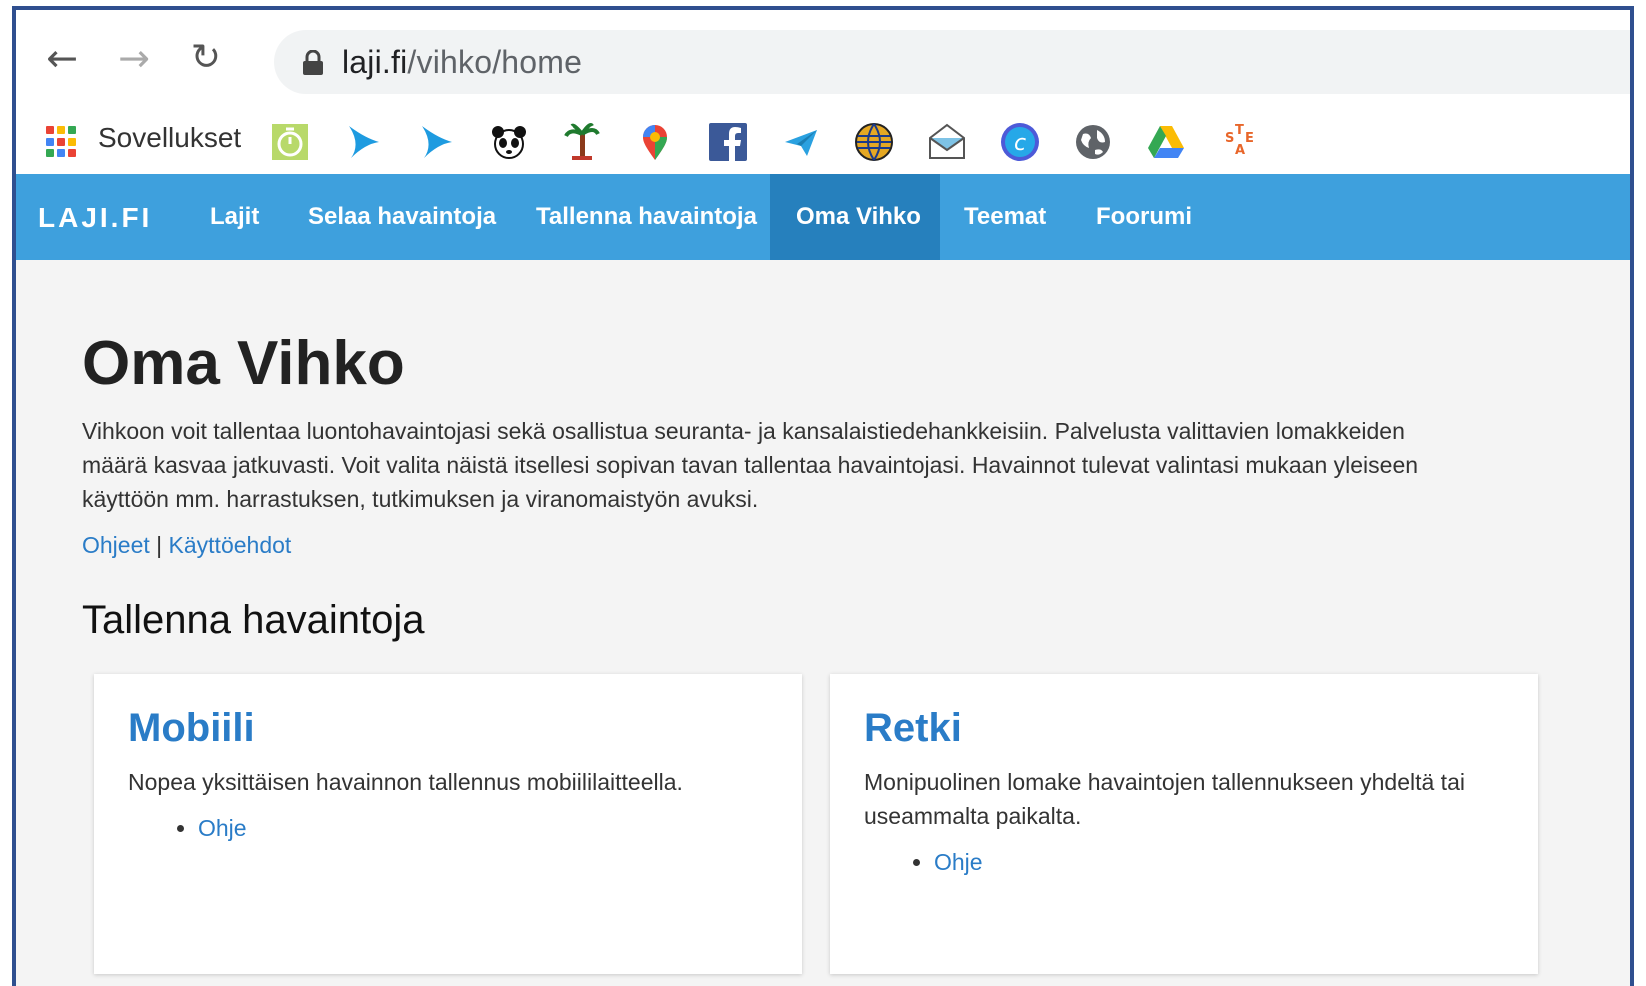 This screenshot has height=986, width=1646. Describe the element at coordinates (874, 142) in the screenshot. I see `globe-lines-icon` at that location.